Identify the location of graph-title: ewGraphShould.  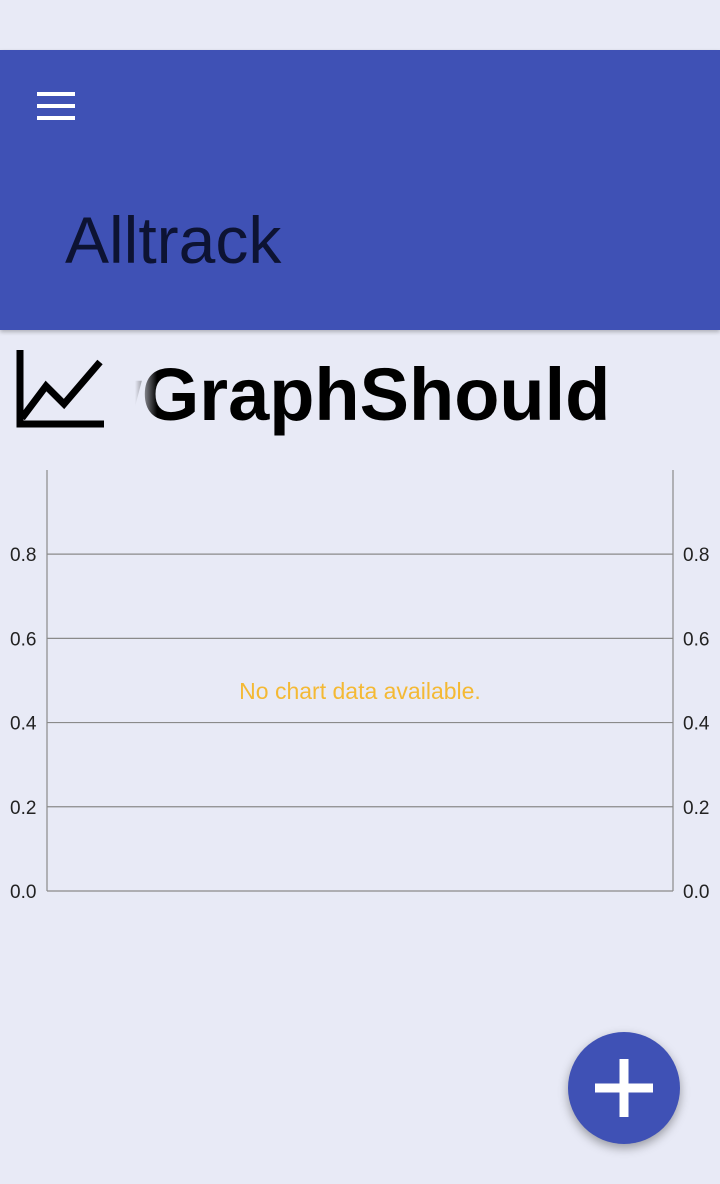
(373, 394).